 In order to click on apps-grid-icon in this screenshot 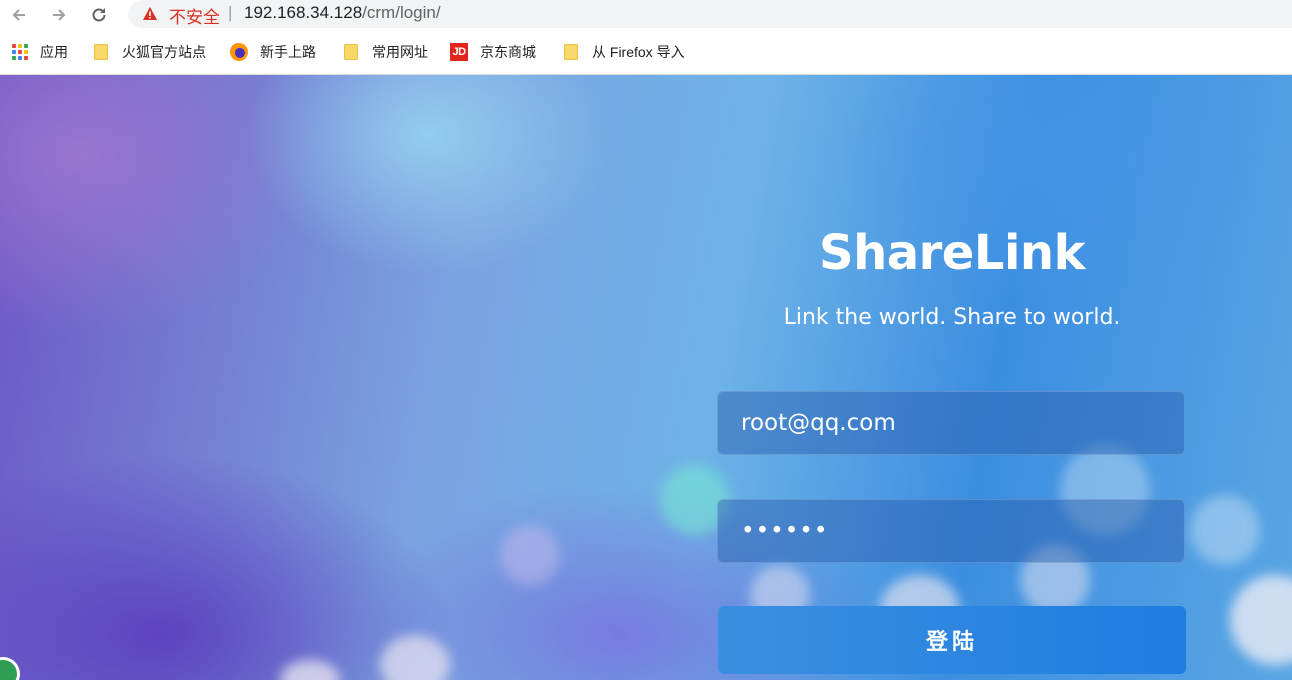, I will do `click(20, 52)`.